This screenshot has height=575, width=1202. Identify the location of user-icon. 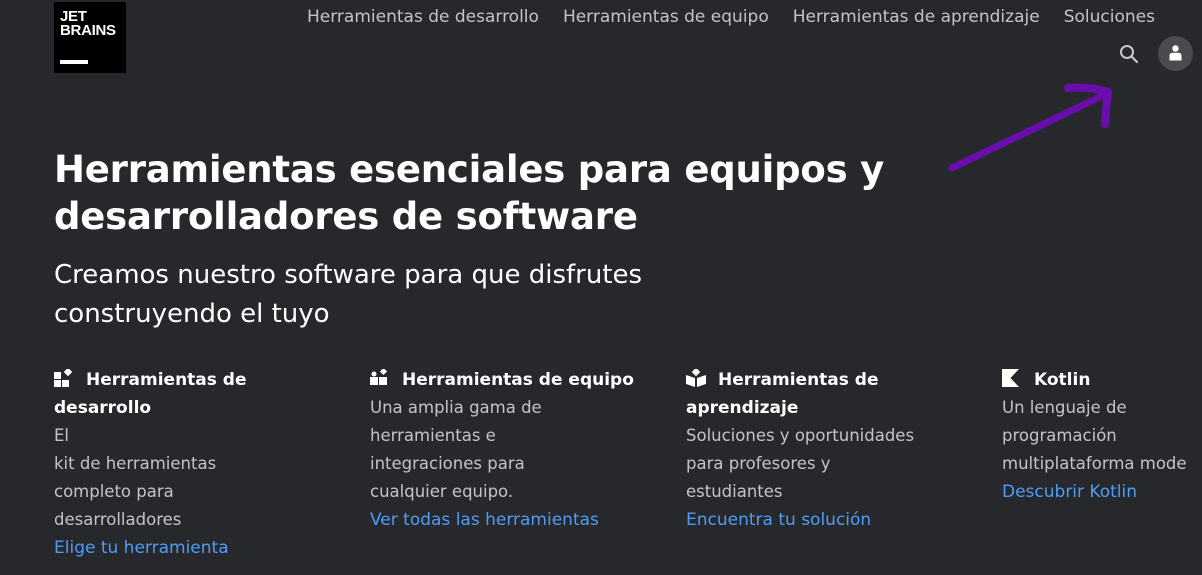
(1175, 53).